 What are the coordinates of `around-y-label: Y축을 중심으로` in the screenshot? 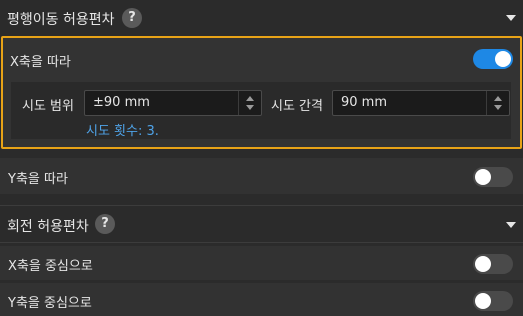 It's located at (50, 303).